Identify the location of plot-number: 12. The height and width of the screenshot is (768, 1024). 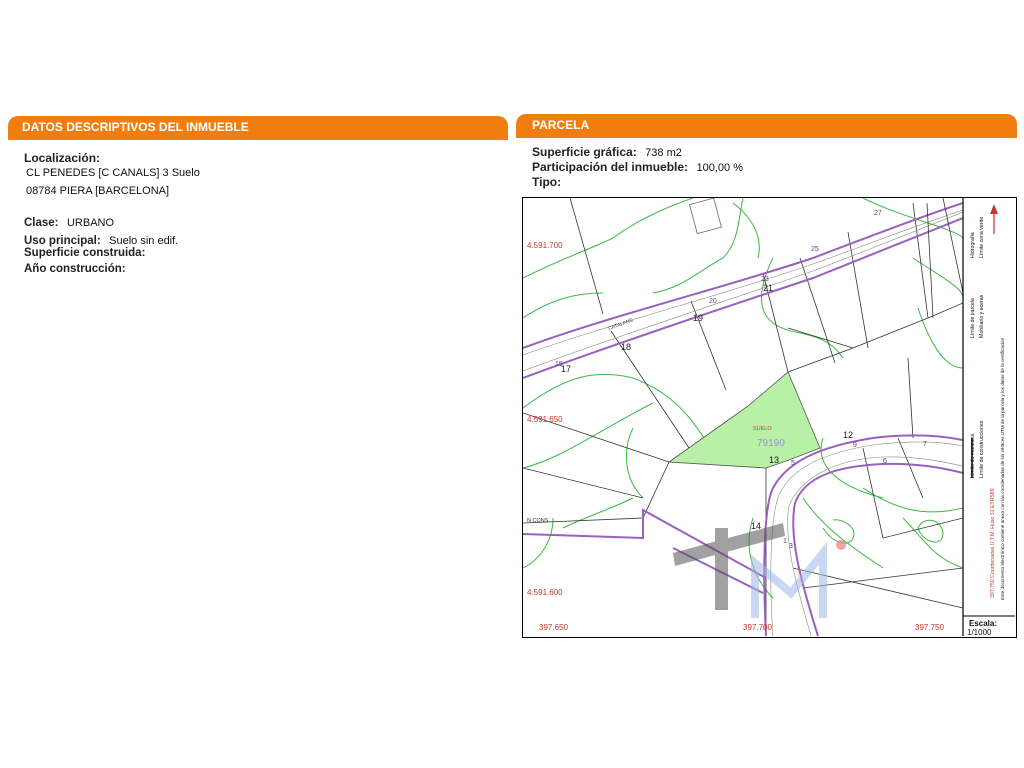
(848, 435).